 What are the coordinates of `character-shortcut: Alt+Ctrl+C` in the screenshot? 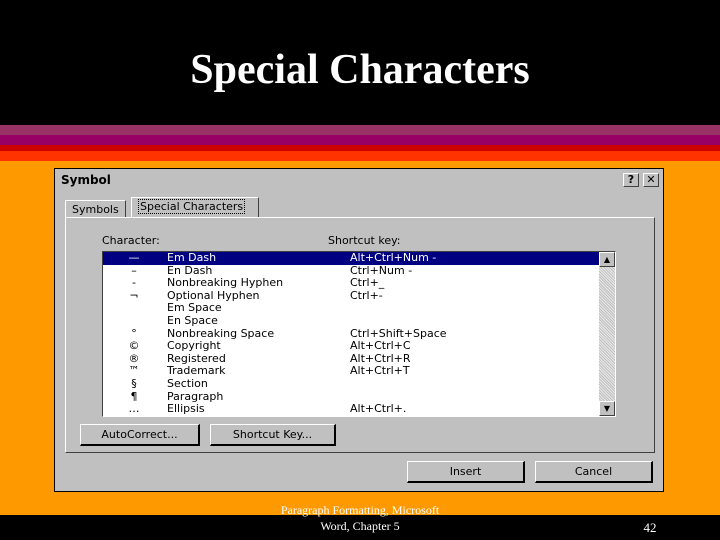 It's located at (380, 346).